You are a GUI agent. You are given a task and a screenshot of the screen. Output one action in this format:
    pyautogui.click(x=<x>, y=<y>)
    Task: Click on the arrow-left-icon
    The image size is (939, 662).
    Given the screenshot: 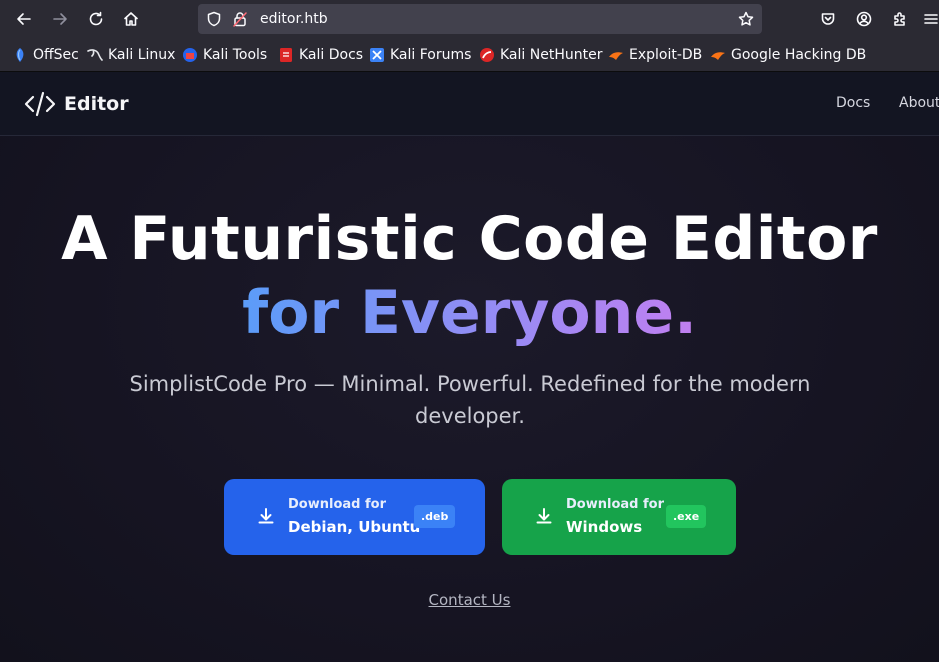 What is the action you would take?
    pyautogui.click(x=24, y=19)
    